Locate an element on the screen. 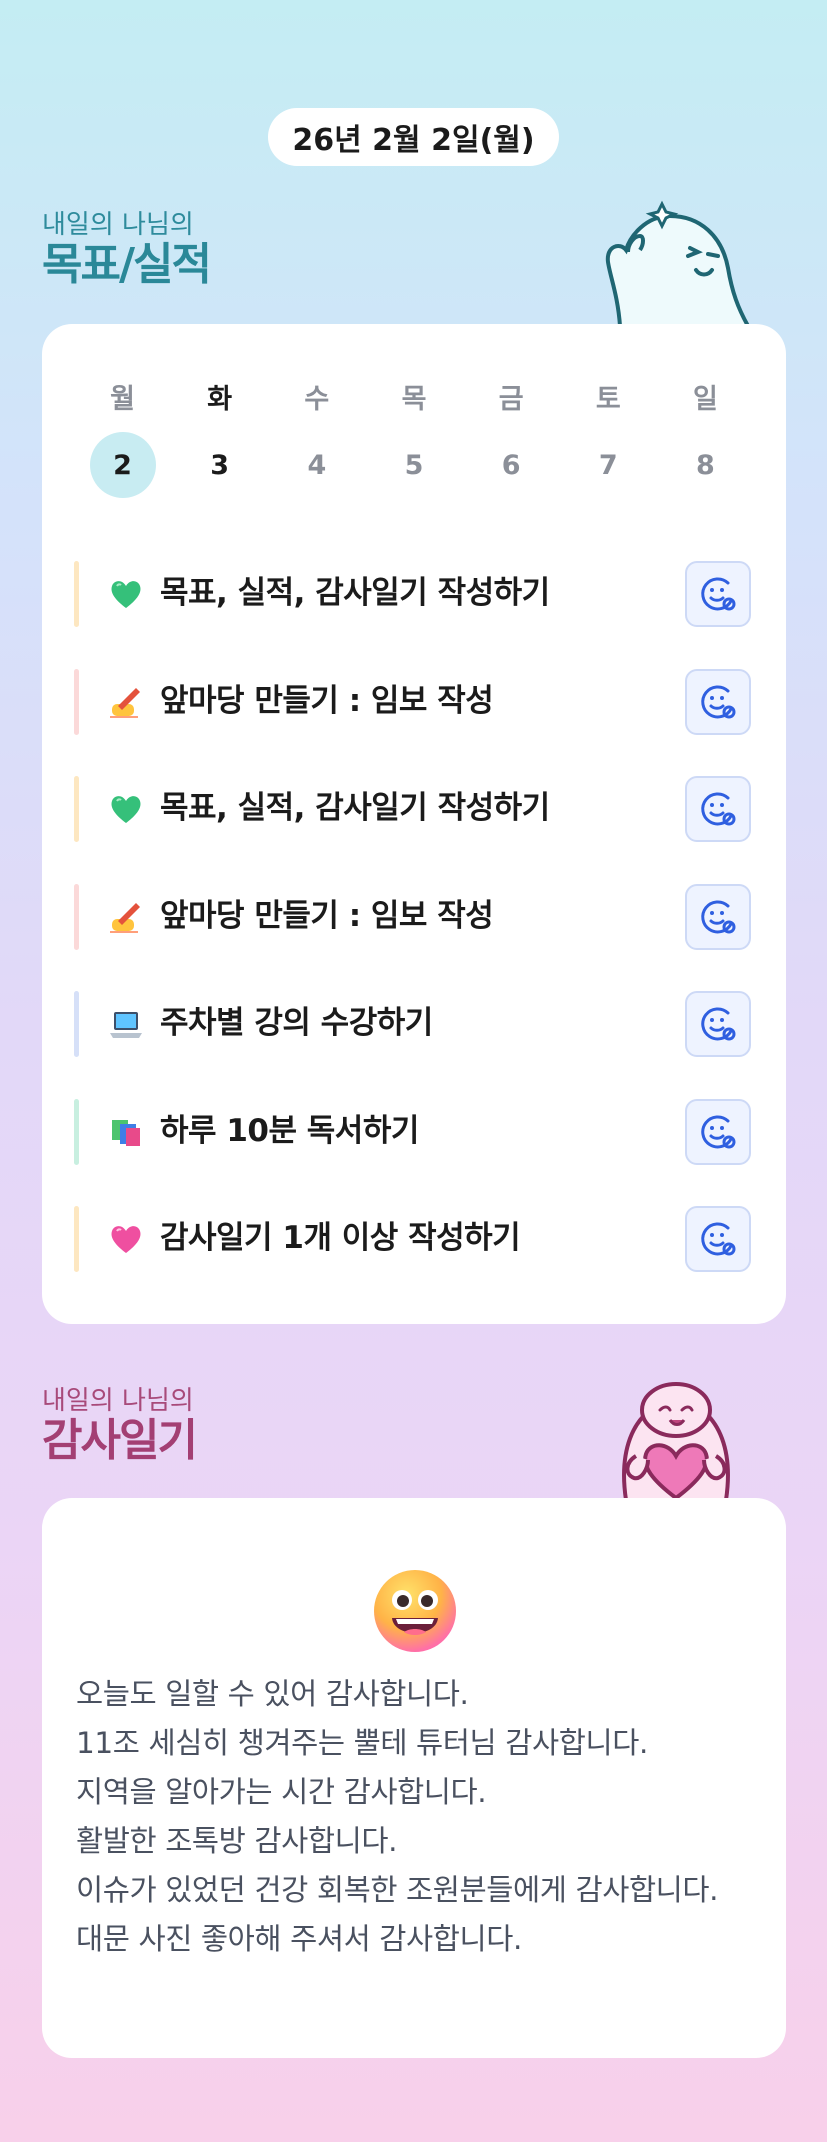  weekday-label: 수 is located at coordinates (317, 399).